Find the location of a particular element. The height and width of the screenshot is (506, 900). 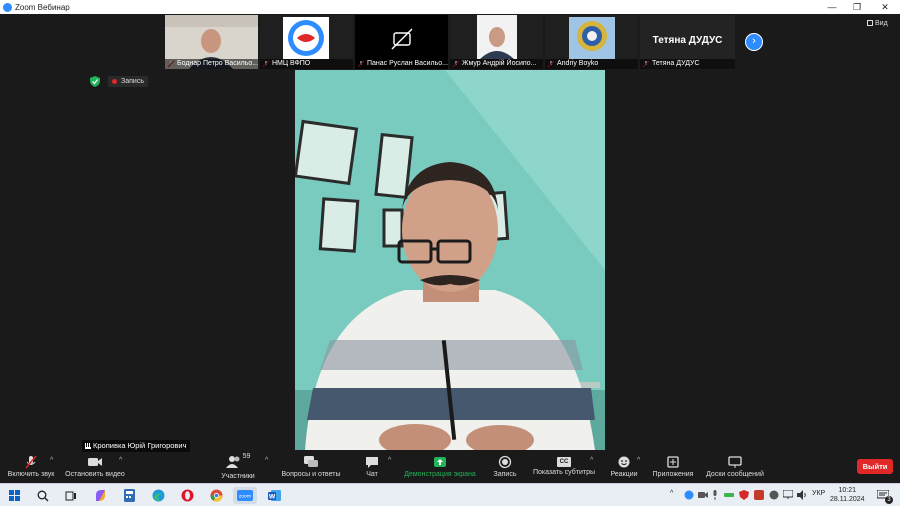

zoom-app-icon: zoom is located at coordinates (245, 495).